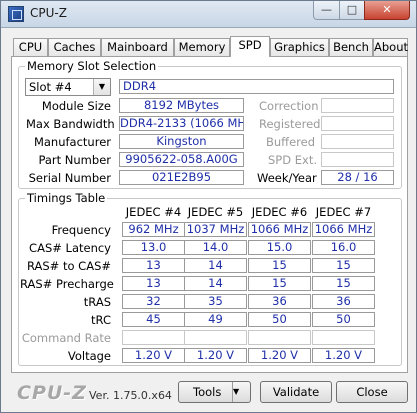 The image size is (417, 413). I want to click on tools-button: Tools ▼, so click(214, 392).